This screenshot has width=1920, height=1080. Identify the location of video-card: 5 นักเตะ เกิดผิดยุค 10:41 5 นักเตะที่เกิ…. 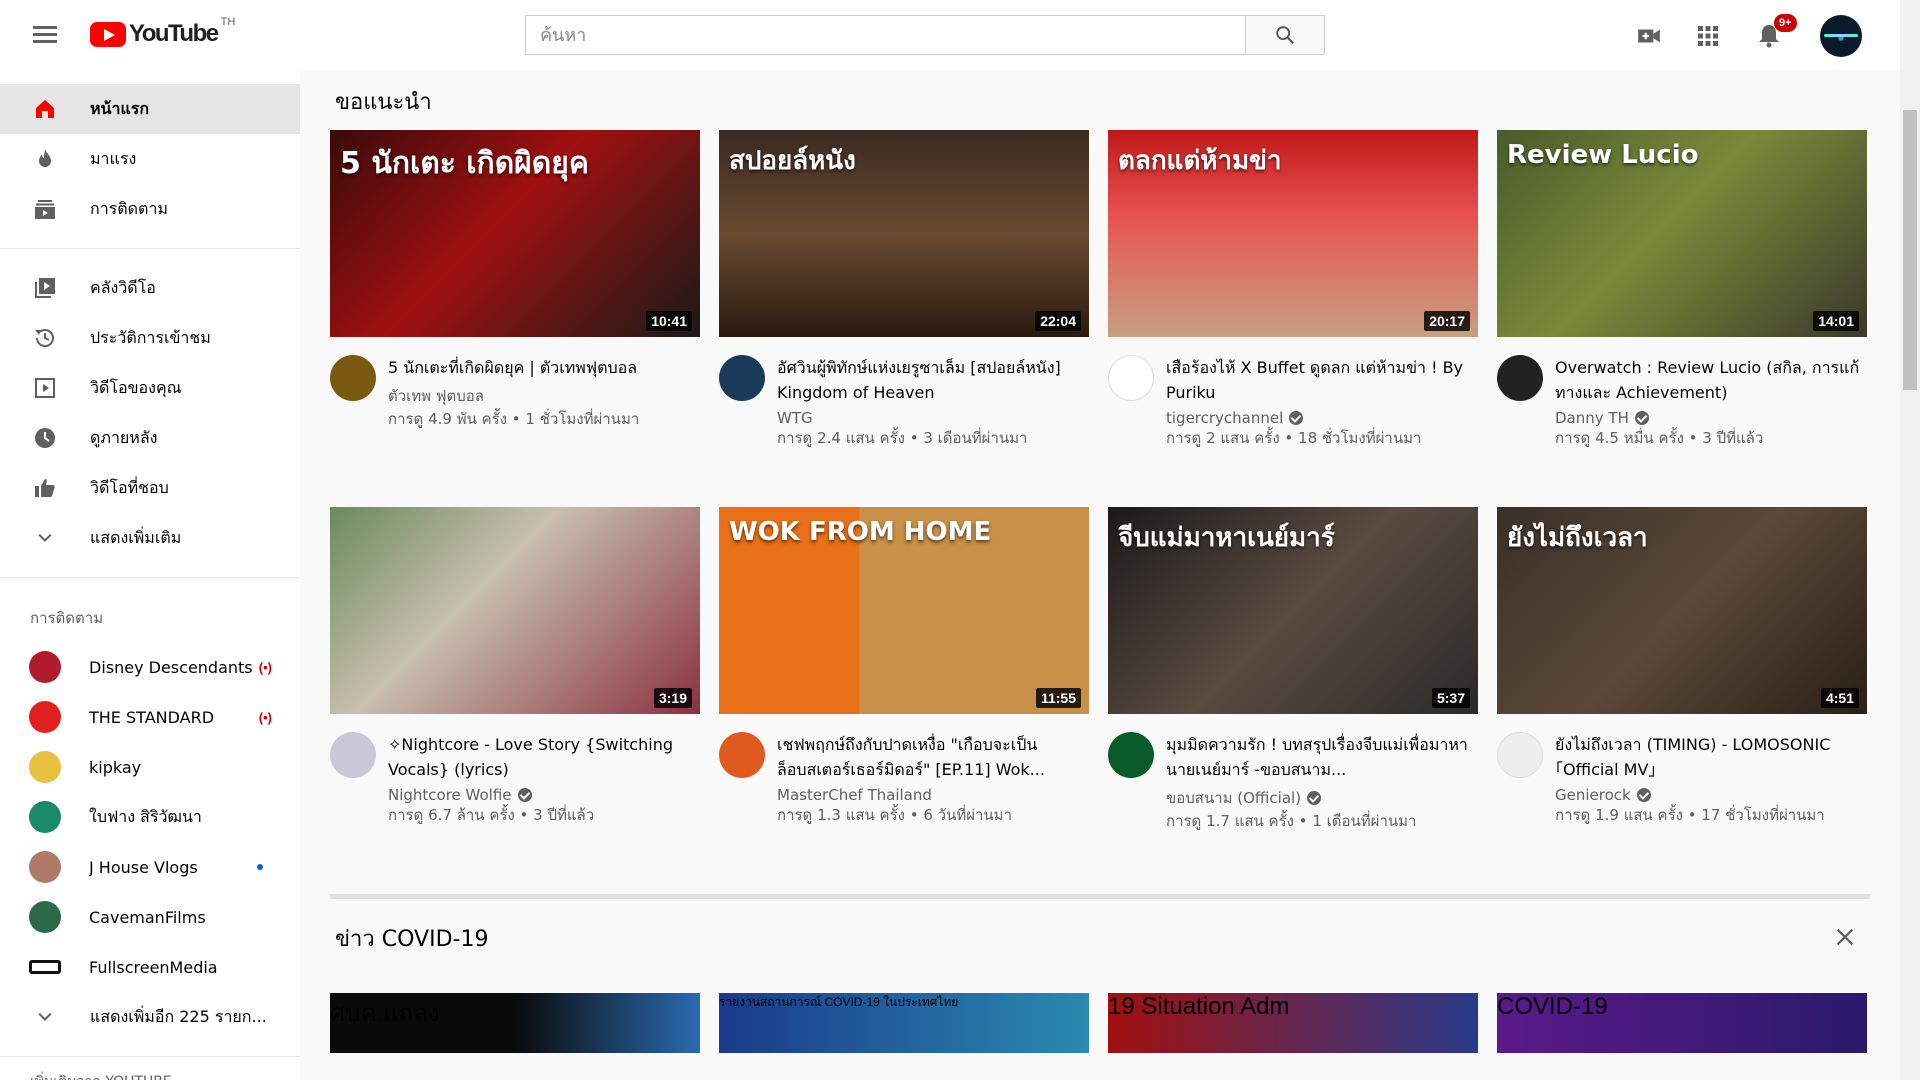
(515, 318).